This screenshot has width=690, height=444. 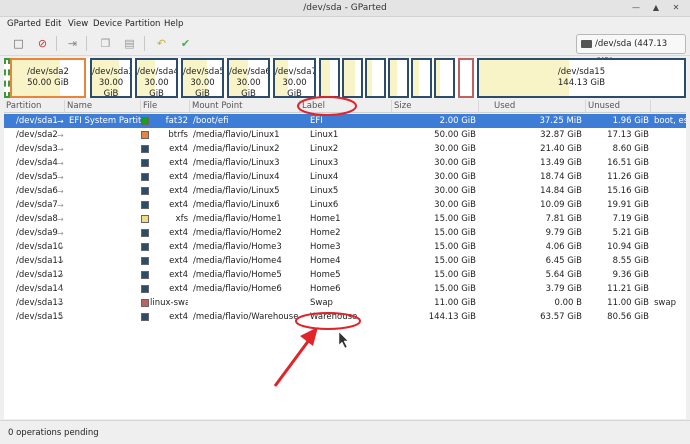 I want to click on used-cell: 37.25 MiB, so click(x=560, y=121).